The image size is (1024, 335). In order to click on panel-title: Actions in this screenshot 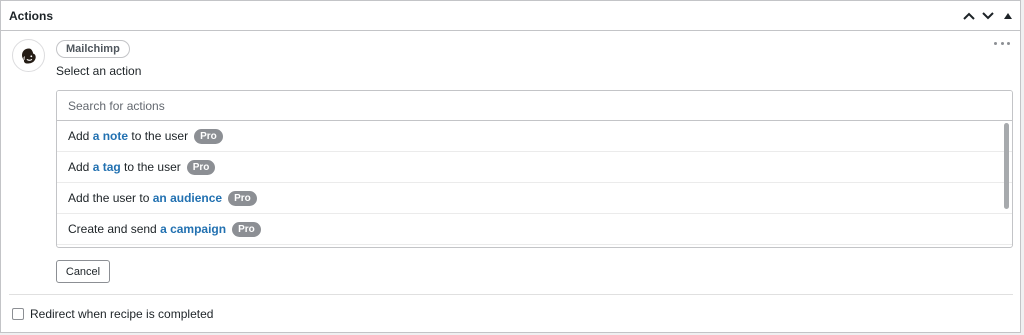, I will do `click(31, 16)`.